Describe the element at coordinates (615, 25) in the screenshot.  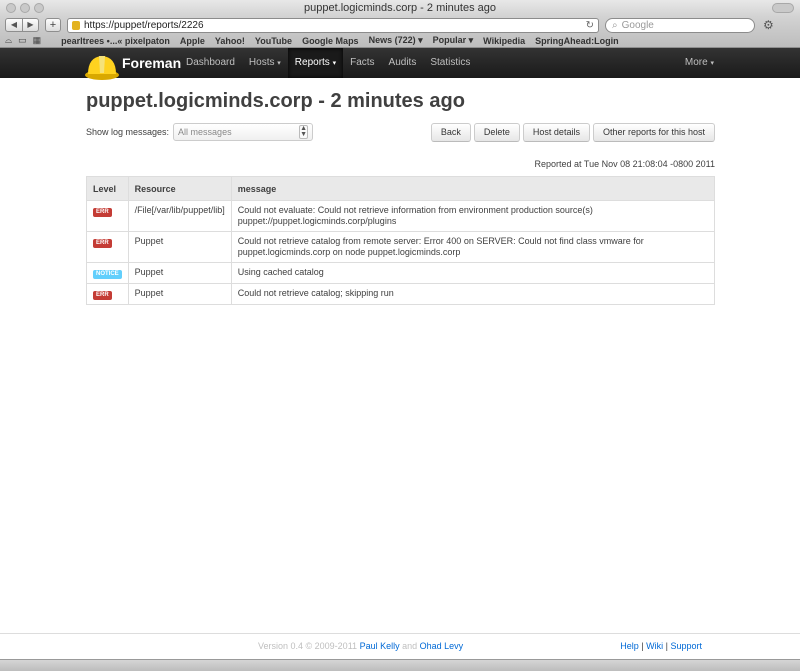
I see `search-icon: ⌕` at that location.